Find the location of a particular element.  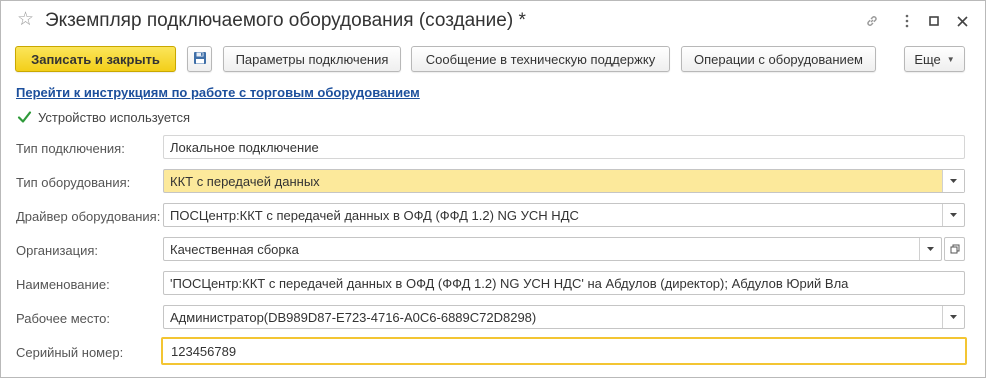

save-button is located at coordinates (199, 59).